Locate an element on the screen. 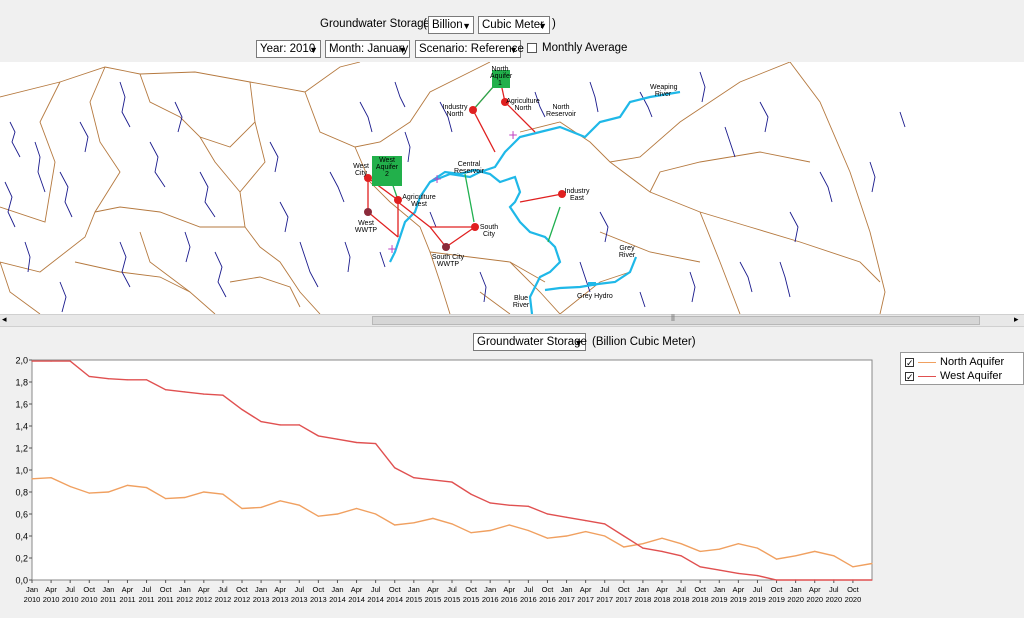 The height and width of the screenshot is (618, 1024). label-industry-east: Industry East is located at coordinates (577, 195).